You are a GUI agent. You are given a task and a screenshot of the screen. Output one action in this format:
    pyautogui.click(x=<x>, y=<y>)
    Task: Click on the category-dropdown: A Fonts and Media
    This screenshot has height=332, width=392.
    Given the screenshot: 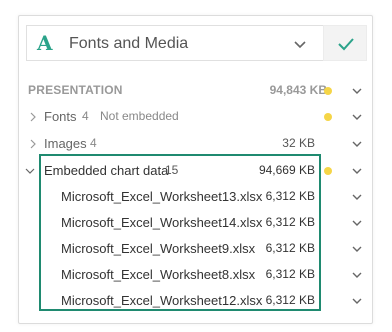 What is the action you would take?
    pyautogui.click(x=180, y=43)
    